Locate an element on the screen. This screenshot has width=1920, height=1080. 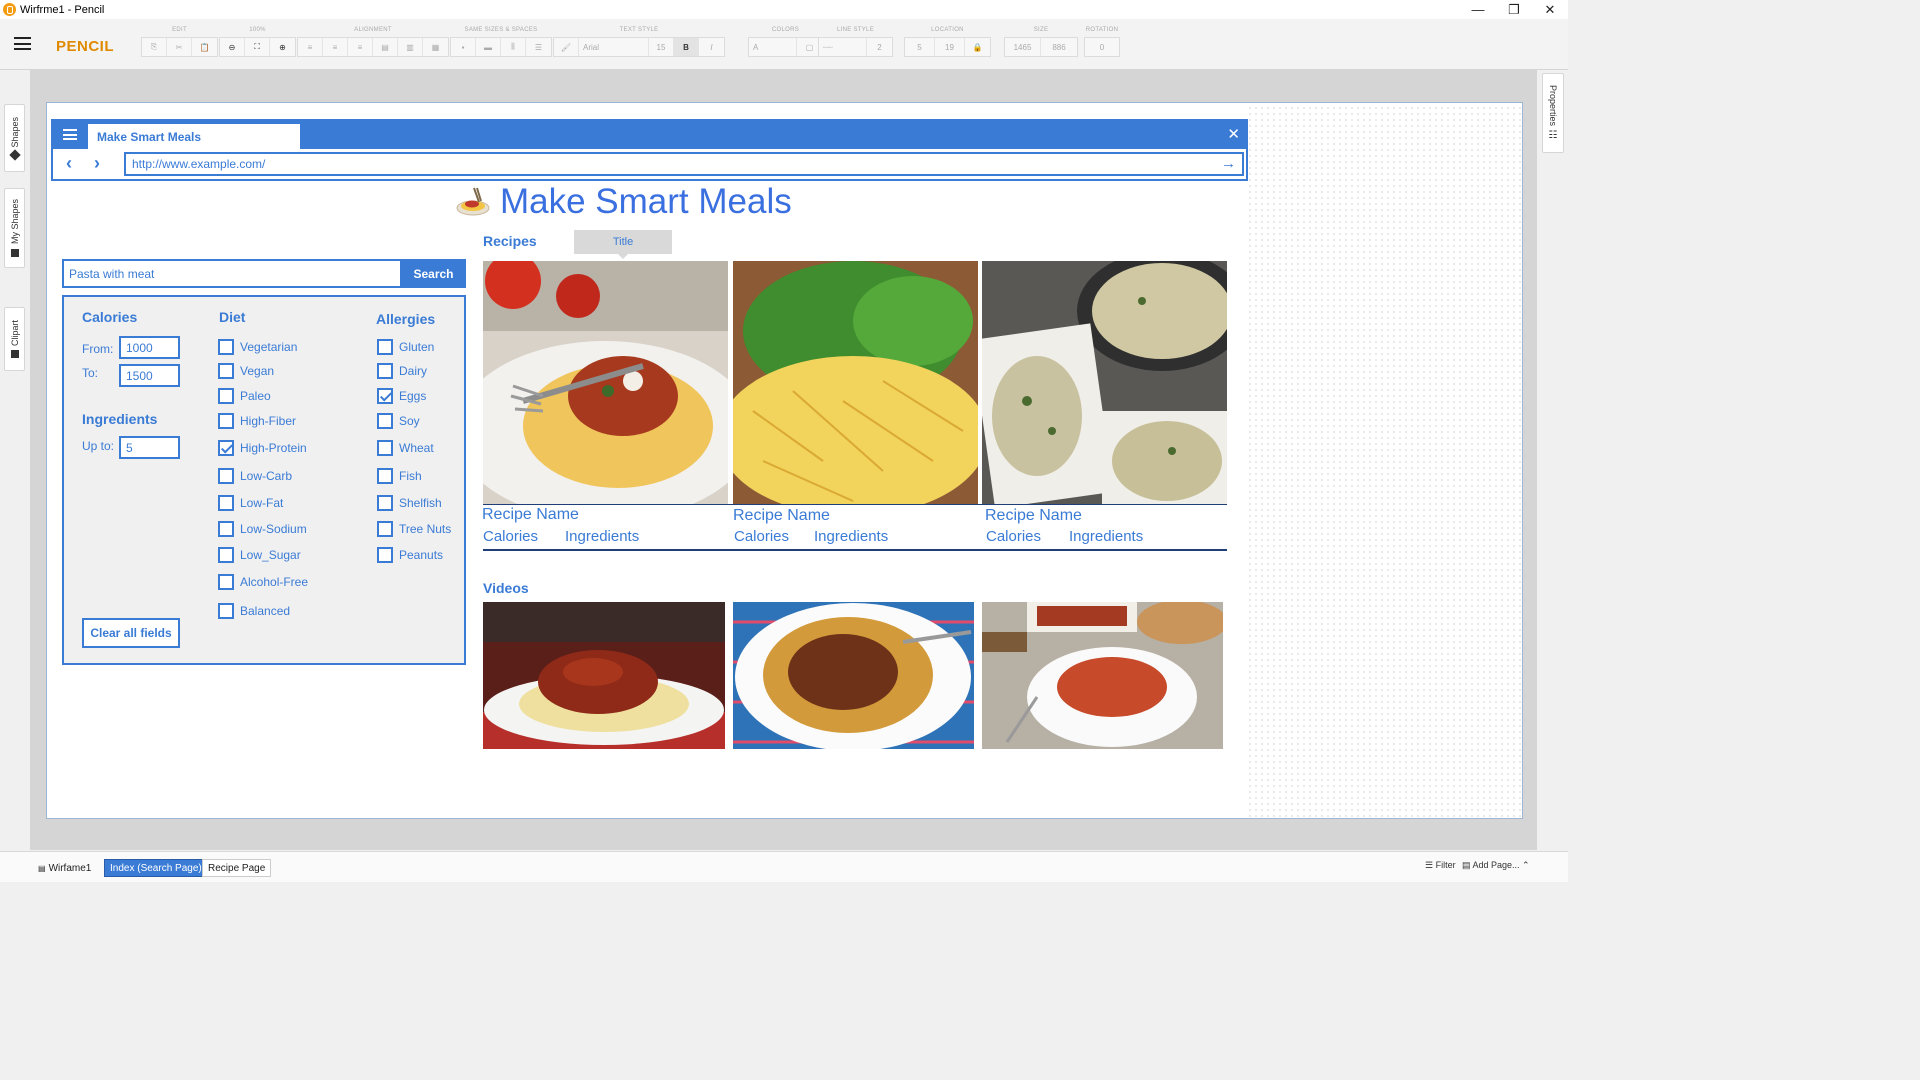
chevron-up-icon: ⌃ is located at coordinates (1526, 865).